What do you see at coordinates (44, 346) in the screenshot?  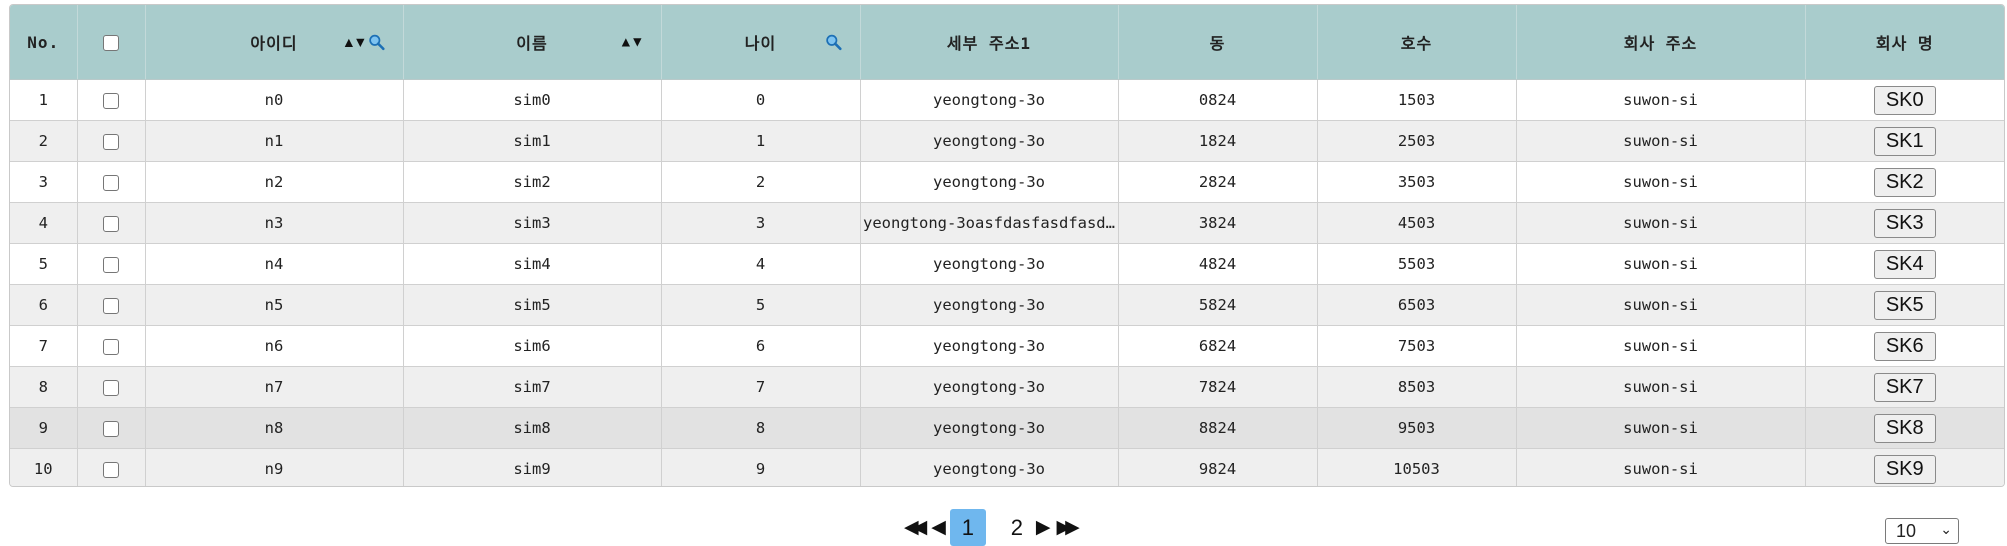 I see `cell-no: 7` at bounding box center [44, 346].